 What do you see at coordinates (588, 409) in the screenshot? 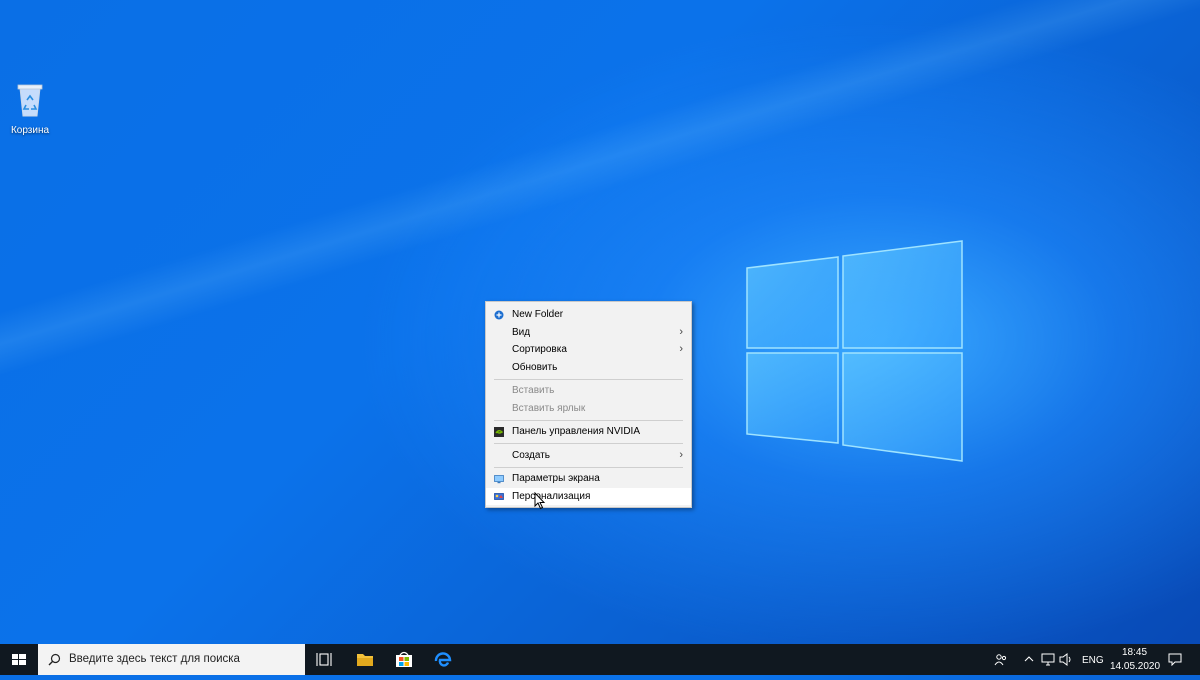
I see `menu-item-paste-shortcut: Вставить ярлык` at bounding box center [588, 409].